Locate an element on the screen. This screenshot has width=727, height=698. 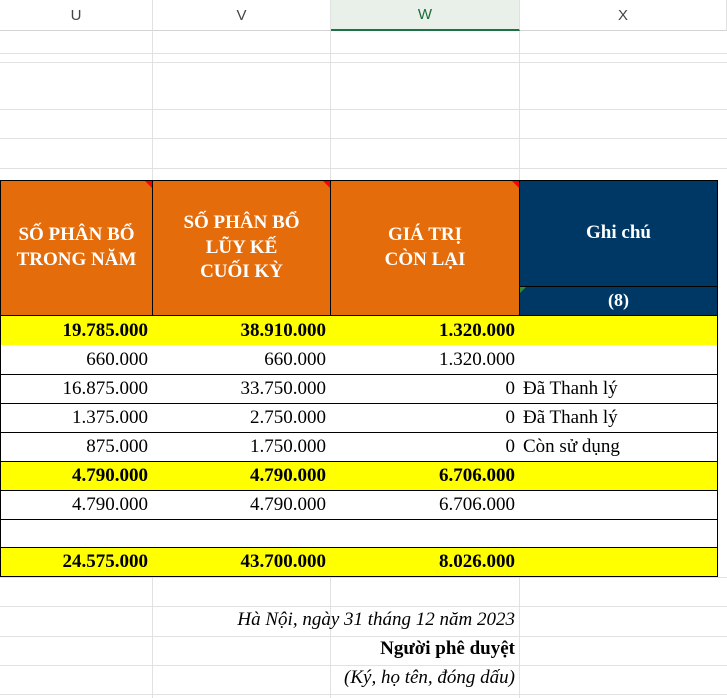
cell-phan-bo-trong-nam: 16.875.000 is located at coordinates (76, 389).